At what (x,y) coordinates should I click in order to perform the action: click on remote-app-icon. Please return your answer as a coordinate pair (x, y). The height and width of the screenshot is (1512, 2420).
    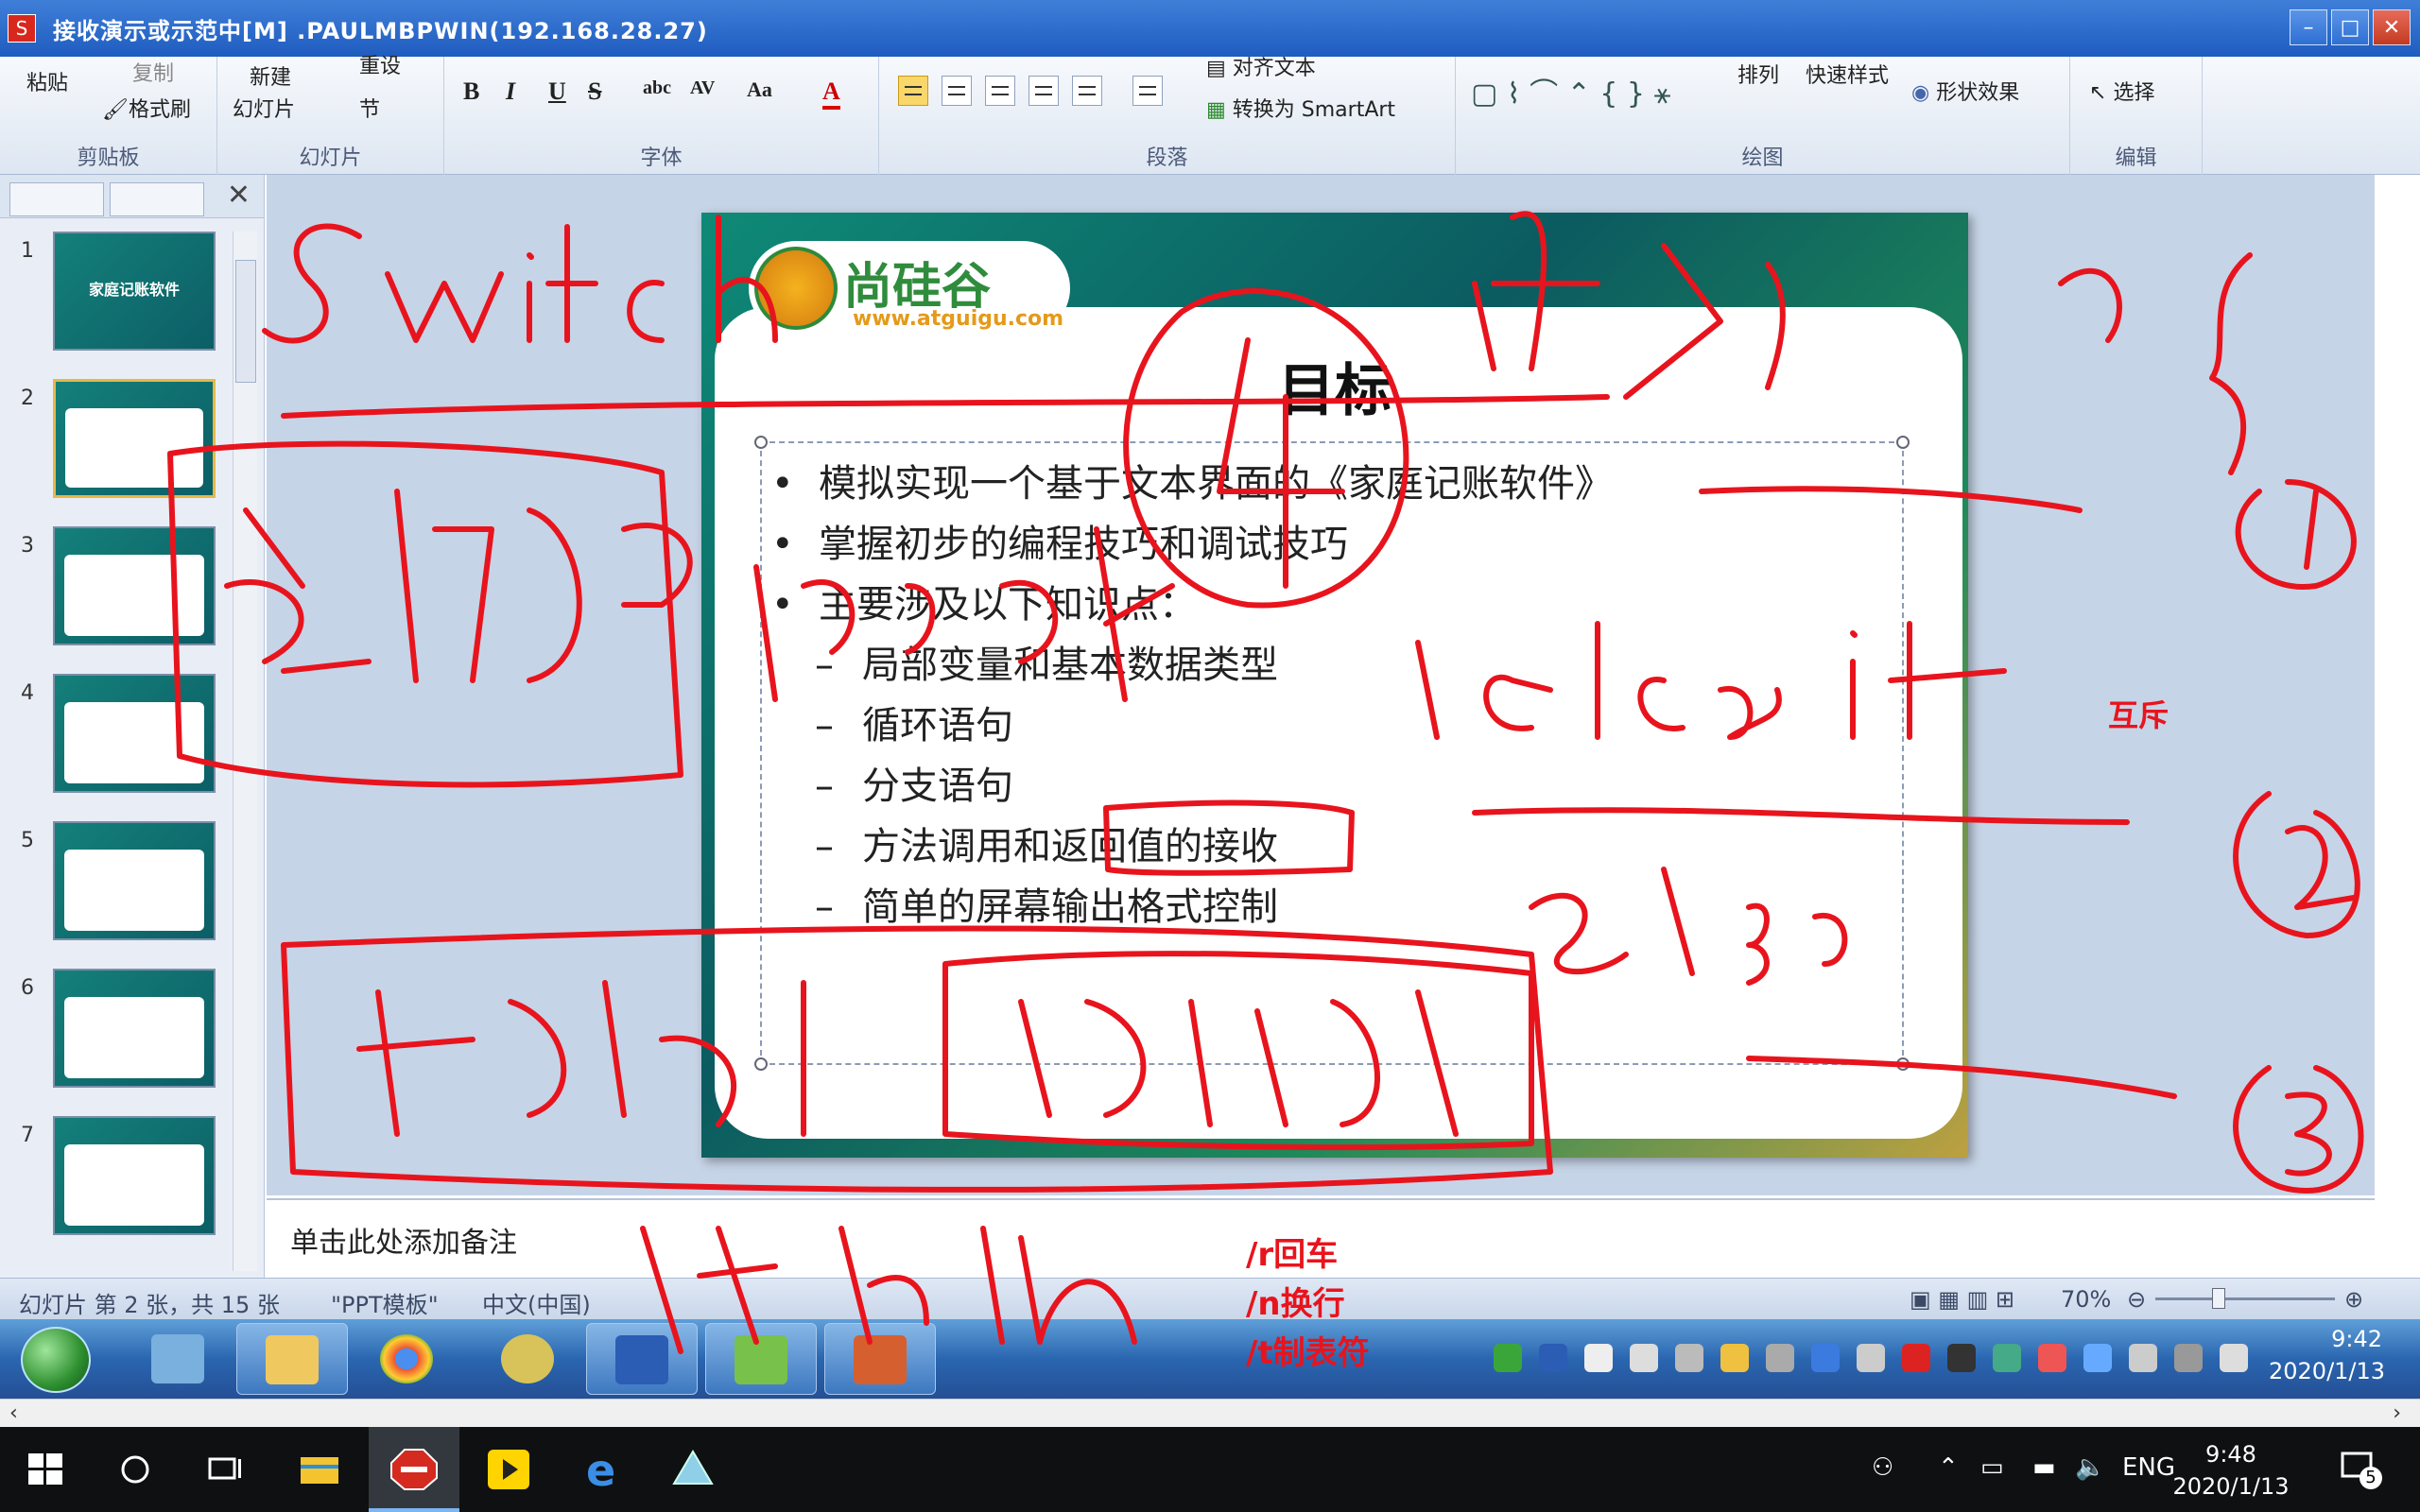
    Looking at the image, I should click on (692, 1469).